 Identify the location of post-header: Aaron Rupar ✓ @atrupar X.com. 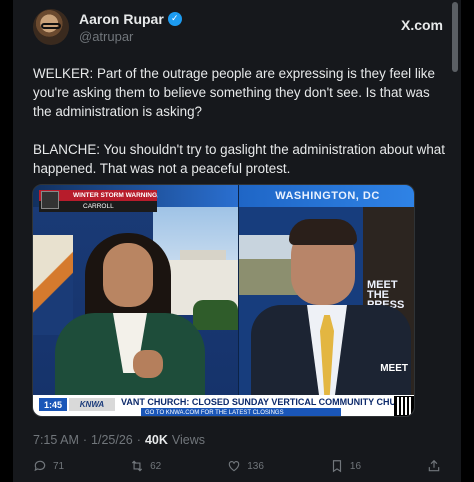
(238, 27).